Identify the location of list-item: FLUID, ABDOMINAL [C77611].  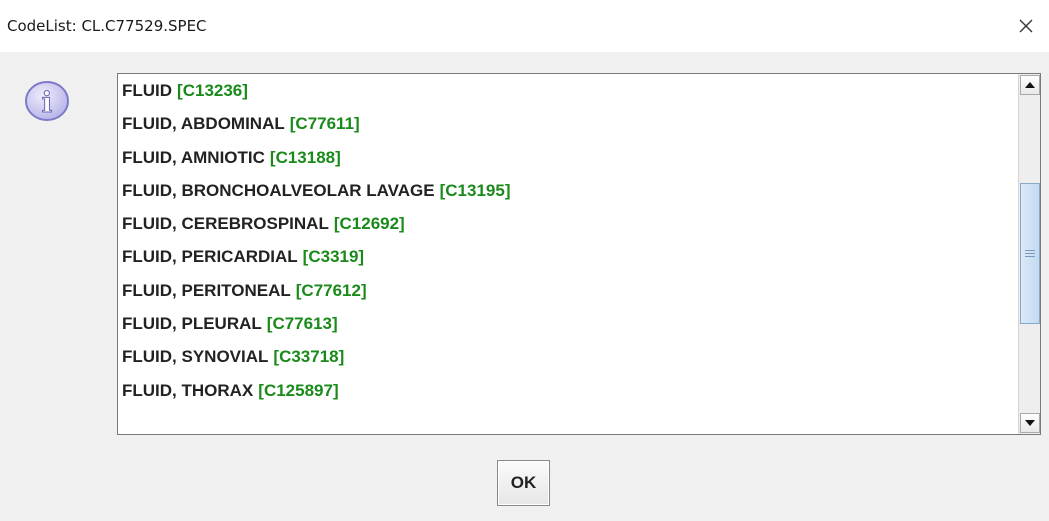
(568, 123).